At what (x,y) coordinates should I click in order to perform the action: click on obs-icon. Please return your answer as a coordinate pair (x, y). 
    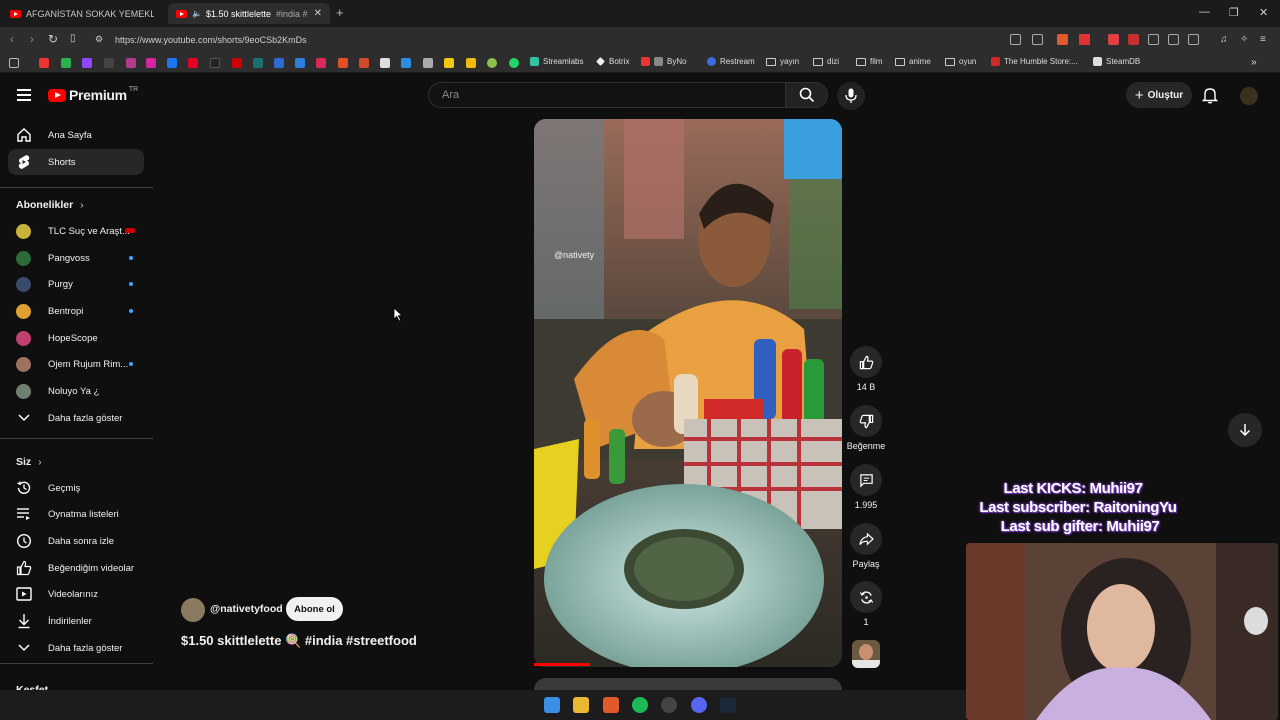
    Looking at the image, I should click on (669, 705).